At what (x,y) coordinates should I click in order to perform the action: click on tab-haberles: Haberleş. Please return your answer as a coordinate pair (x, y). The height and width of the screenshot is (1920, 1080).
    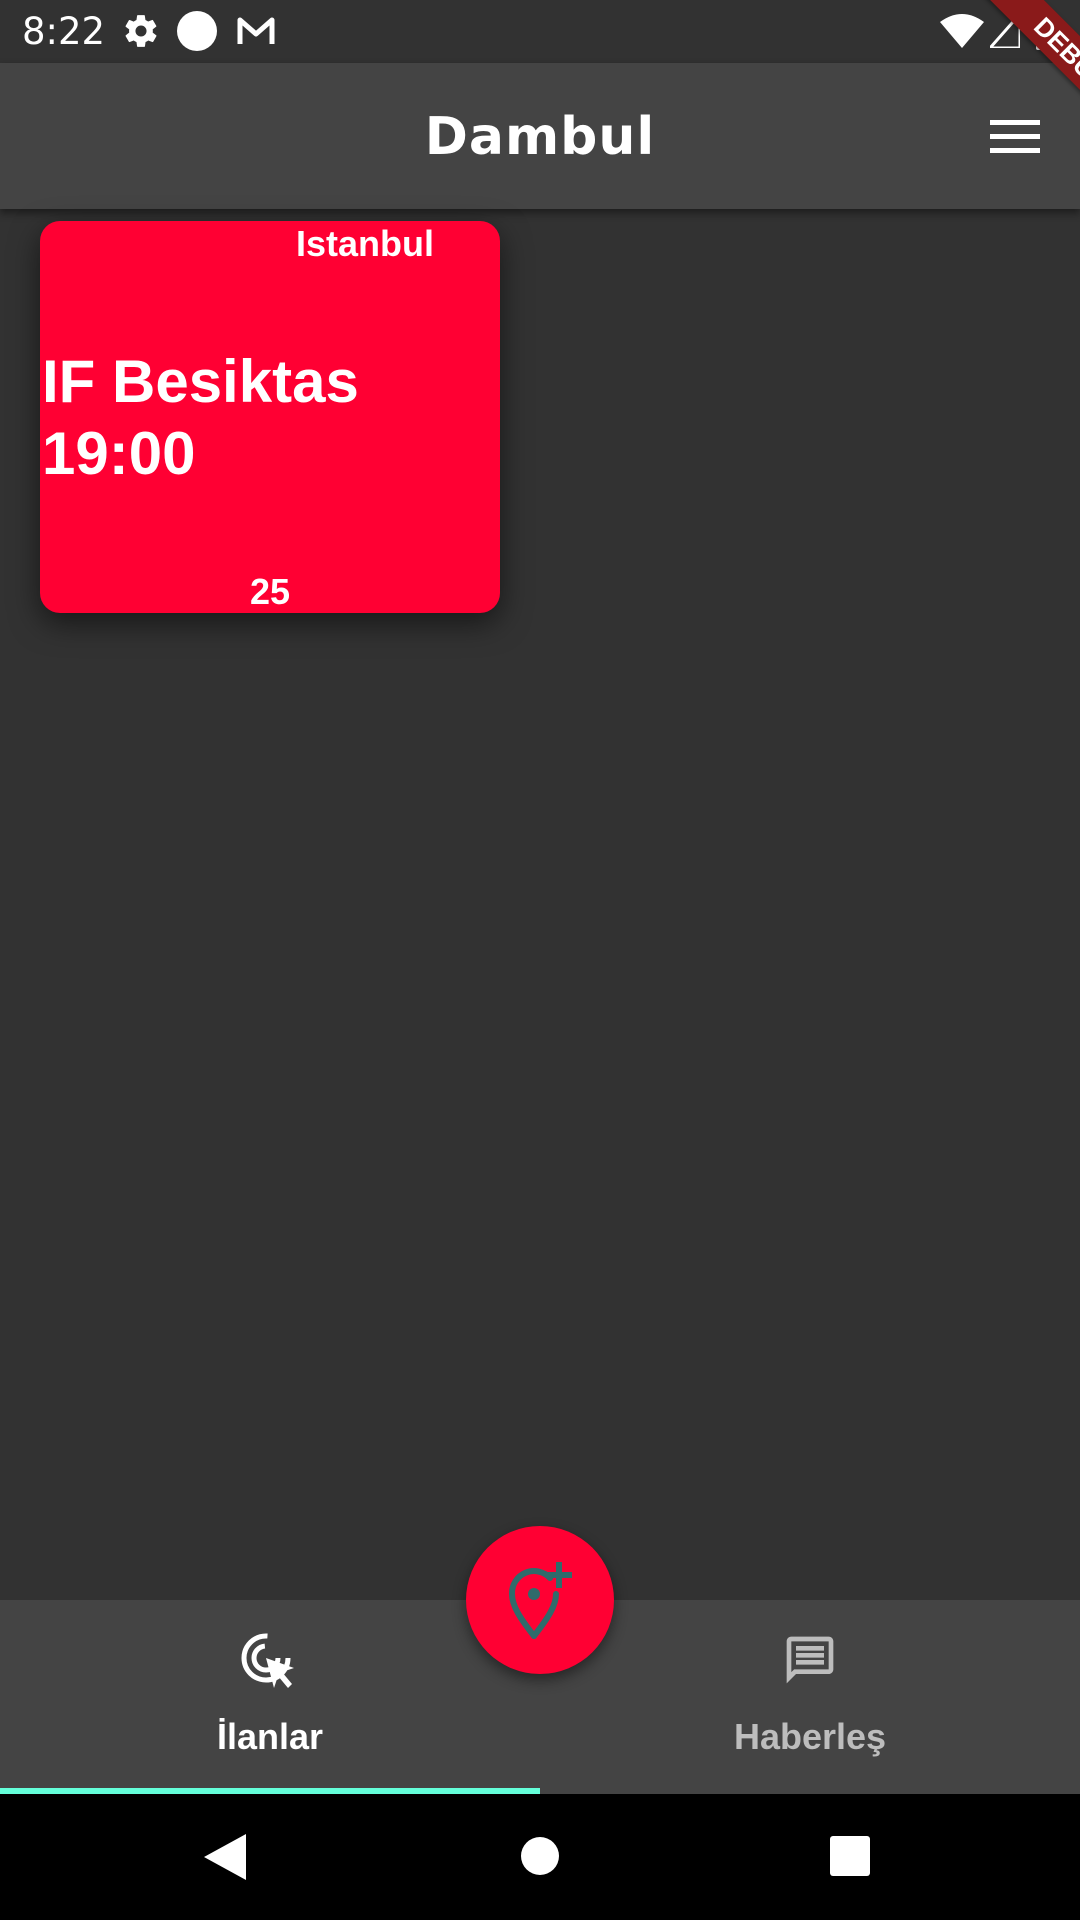
    Looking at the image, I should click on (810, 1697).